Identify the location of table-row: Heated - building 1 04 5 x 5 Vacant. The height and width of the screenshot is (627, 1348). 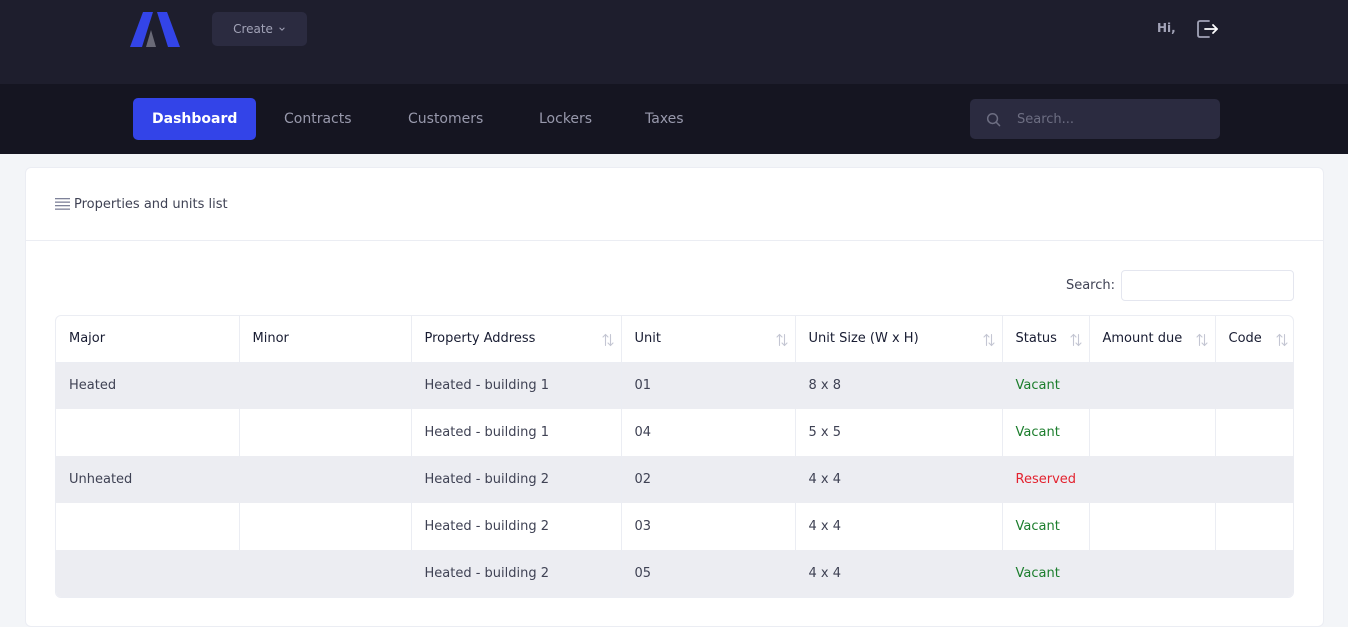
(674, 432).